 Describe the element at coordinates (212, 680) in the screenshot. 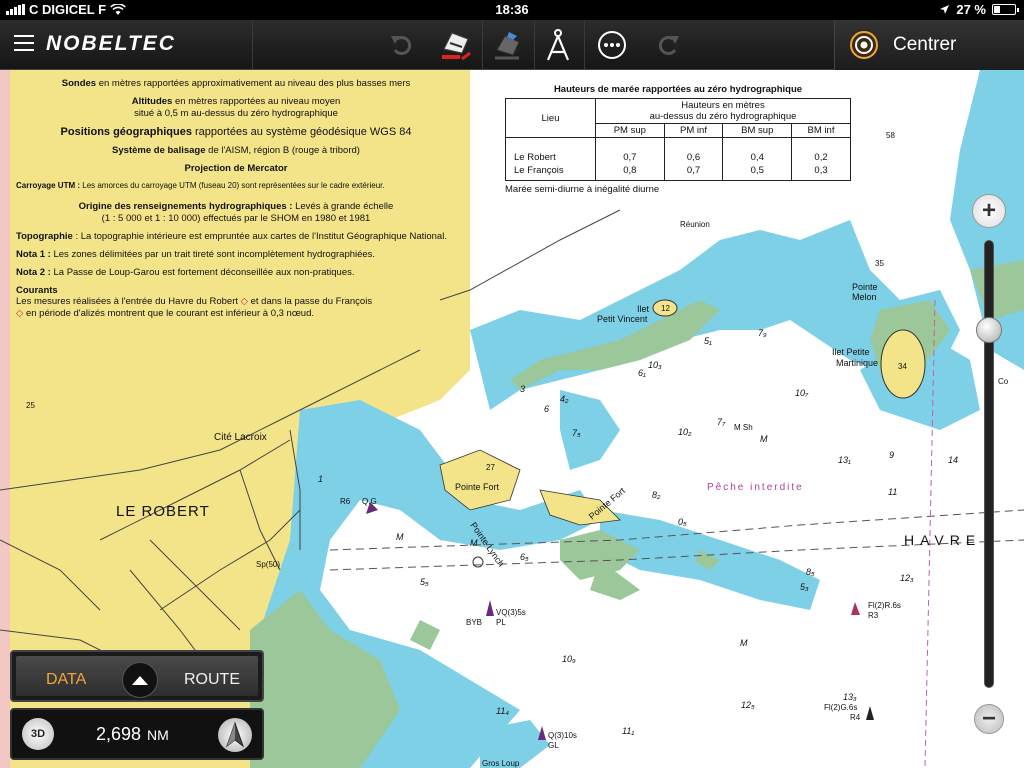

I see `route-tab: ROUTE` at that location.